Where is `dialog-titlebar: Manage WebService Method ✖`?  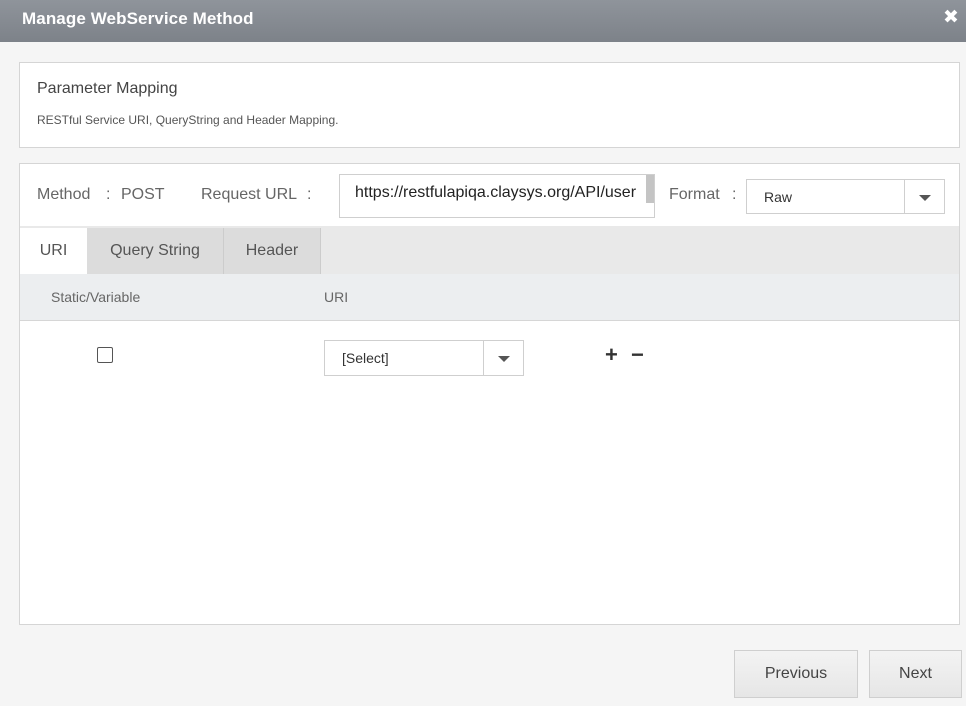
dialog-titlebar: Manage WebService Method ✖ is located at coordinates (483, 21).